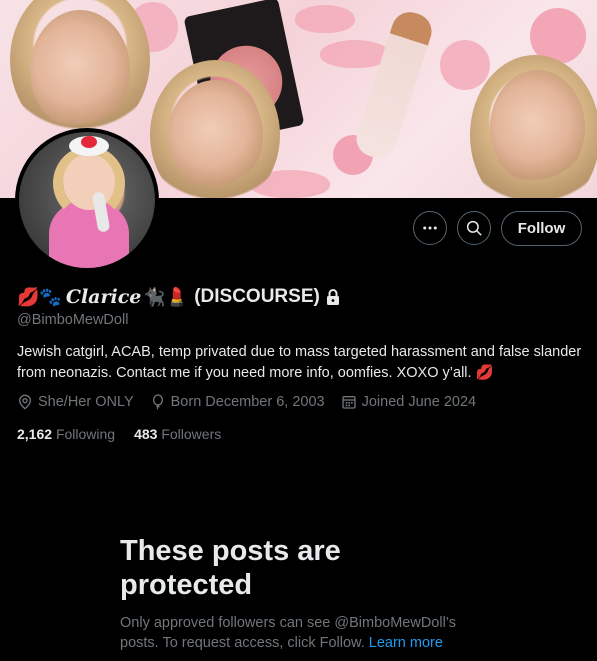  Describe the element at coordinates (406, 643) in the screenshot. I see `learn-more-link: Learn more` at that location.